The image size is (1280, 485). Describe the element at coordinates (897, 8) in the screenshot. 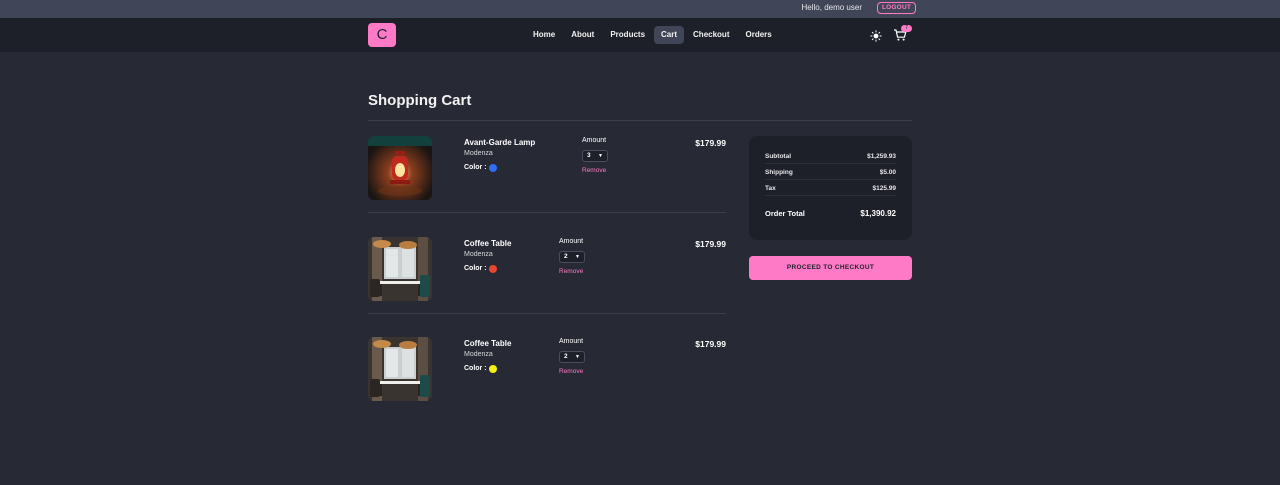

I see `logout-button: LOGOUT` at that location.